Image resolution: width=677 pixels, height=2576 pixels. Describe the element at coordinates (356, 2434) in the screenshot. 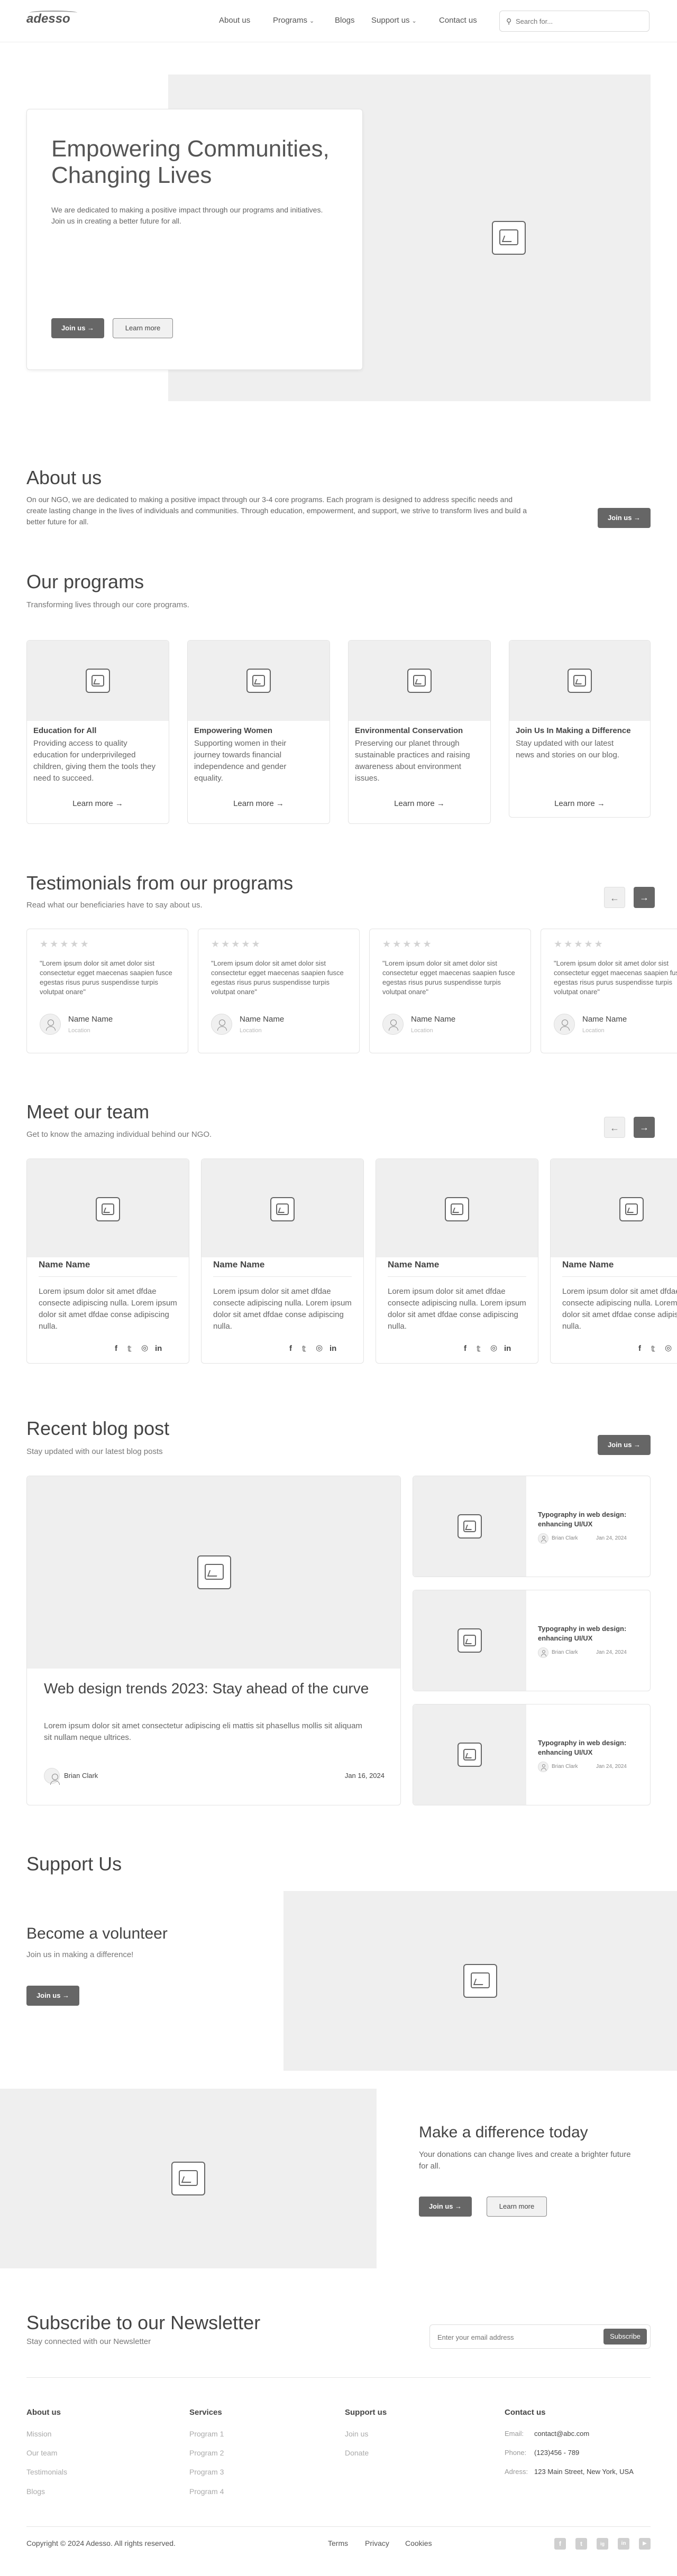

I see `footer-link-join: Join us` at that location.